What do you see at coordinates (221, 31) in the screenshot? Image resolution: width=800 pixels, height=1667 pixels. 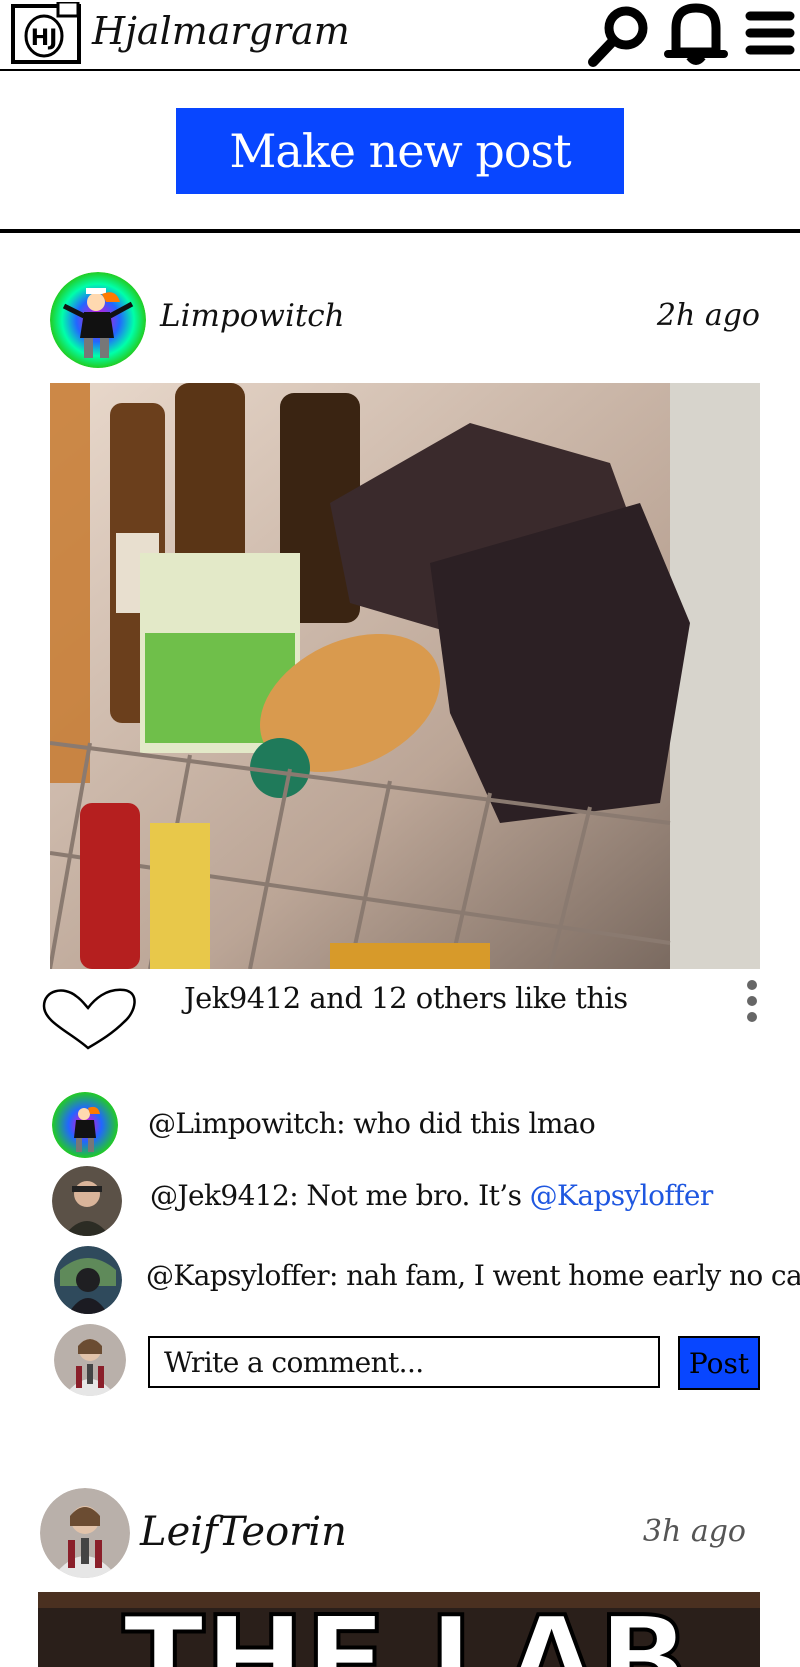 I see `app-title: Hjalmargram` at bounding box center [221, 31].